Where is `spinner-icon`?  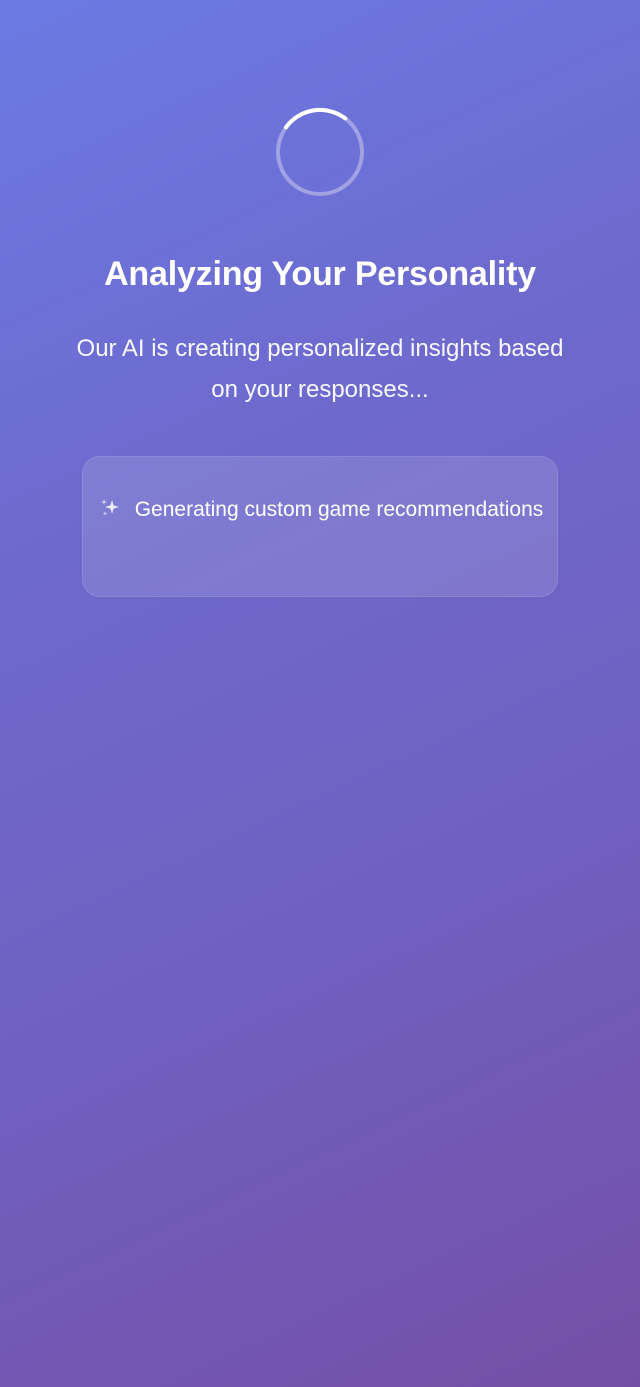
spinner-icon is located at coordinates (320, 152).